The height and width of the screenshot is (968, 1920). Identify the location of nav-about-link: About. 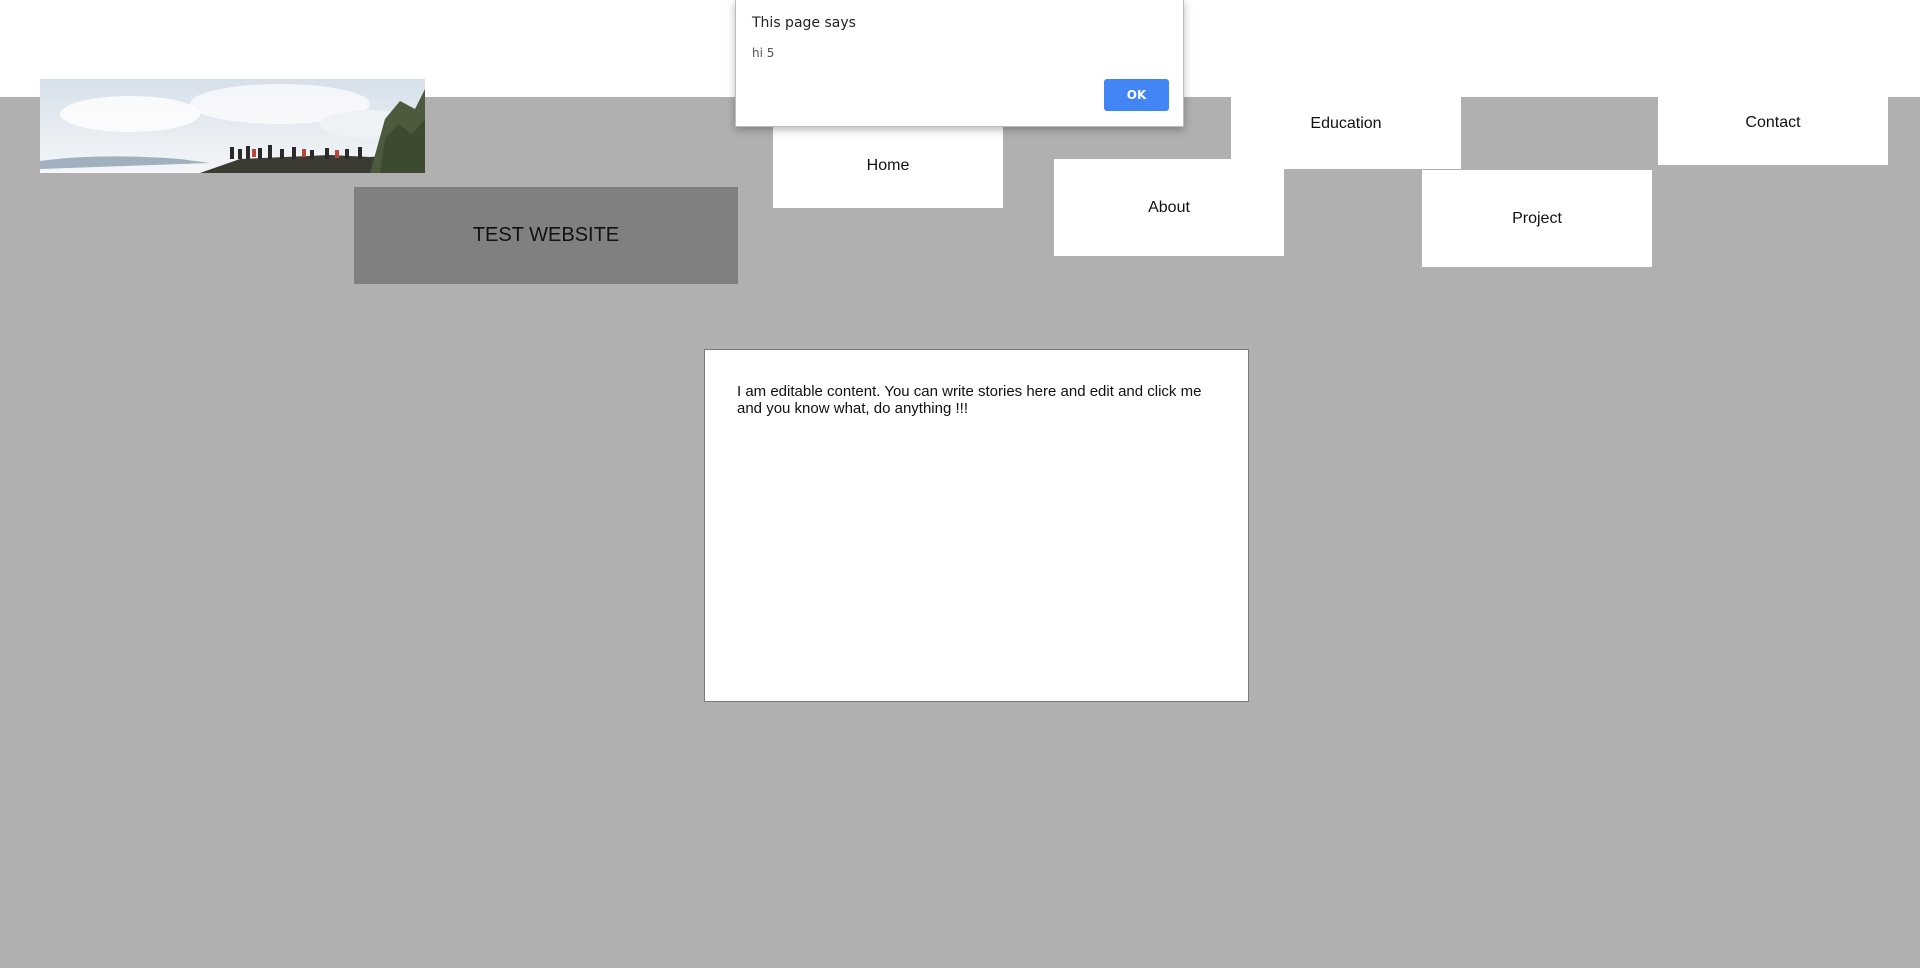
(1169, 207).